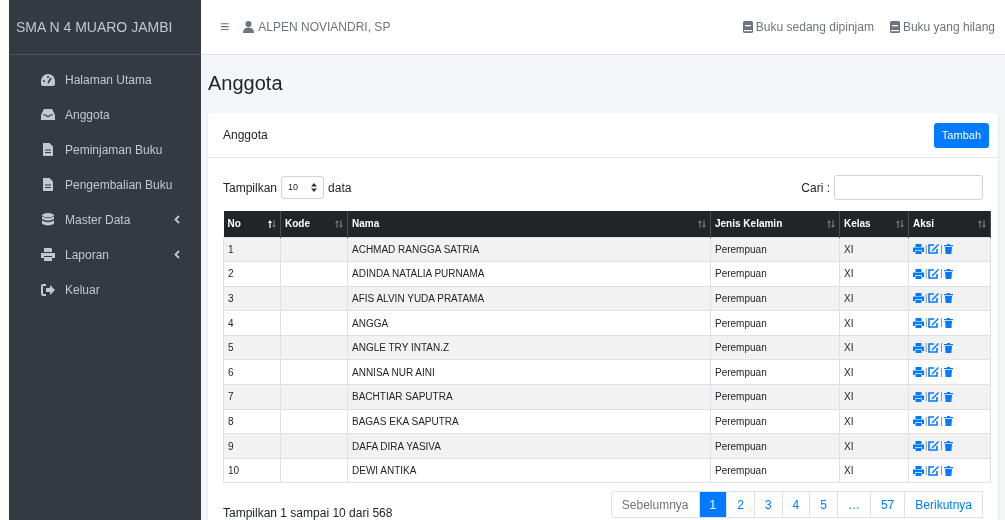 This screenshot has height=520, width=1005. I want to click on page-link: 2, so click(740, 505).